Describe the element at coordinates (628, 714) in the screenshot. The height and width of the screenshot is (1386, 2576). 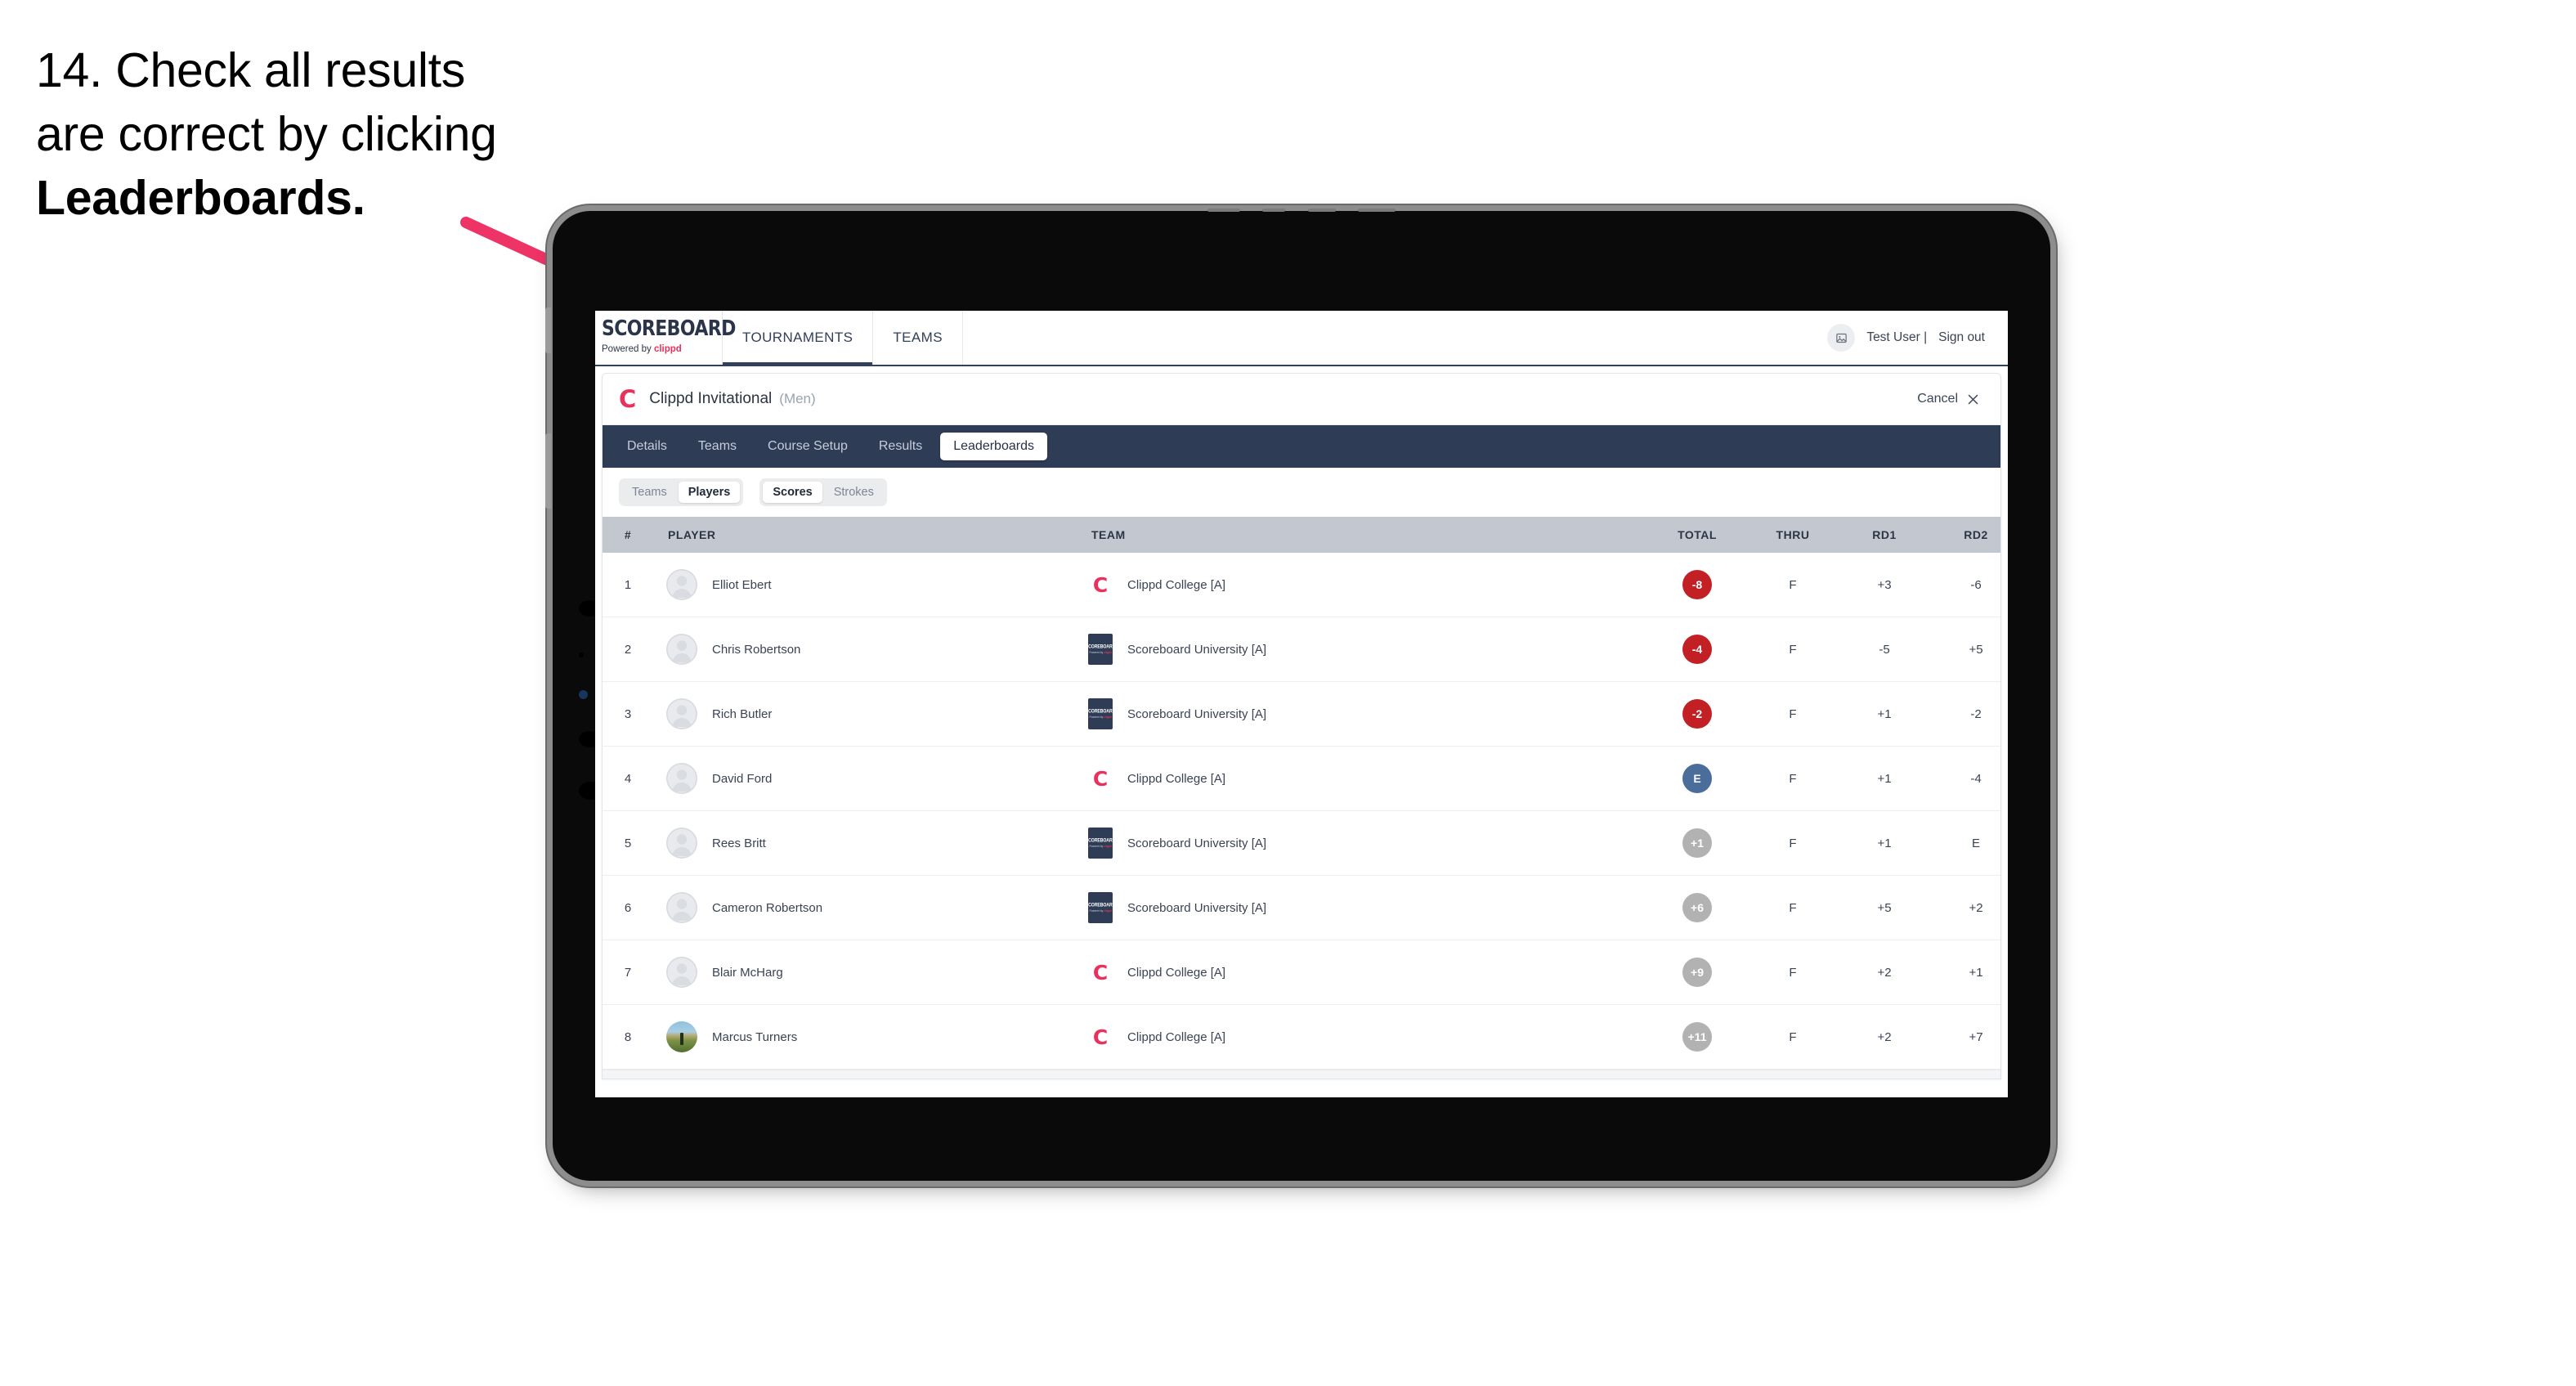
I see `cell-rank: 3` at that location.